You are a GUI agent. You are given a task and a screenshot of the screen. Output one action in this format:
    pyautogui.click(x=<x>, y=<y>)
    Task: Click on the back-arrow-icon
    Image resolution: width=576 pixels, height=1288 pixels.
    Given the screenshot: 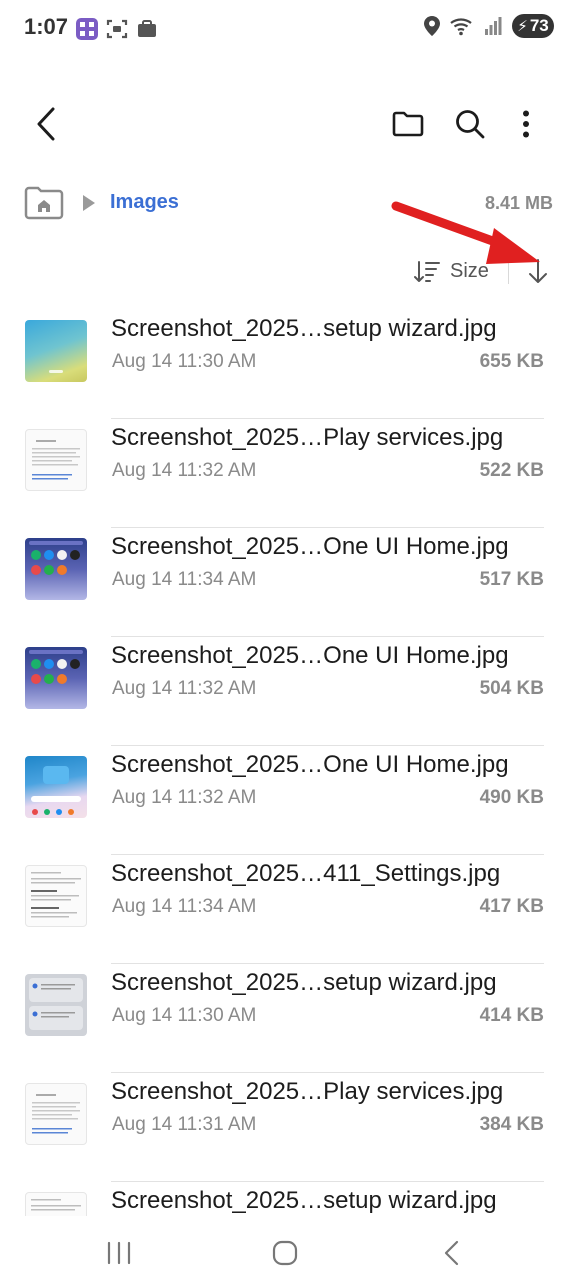 What is the action you would take?
    pyautogui.click(x=46, y=124)
    